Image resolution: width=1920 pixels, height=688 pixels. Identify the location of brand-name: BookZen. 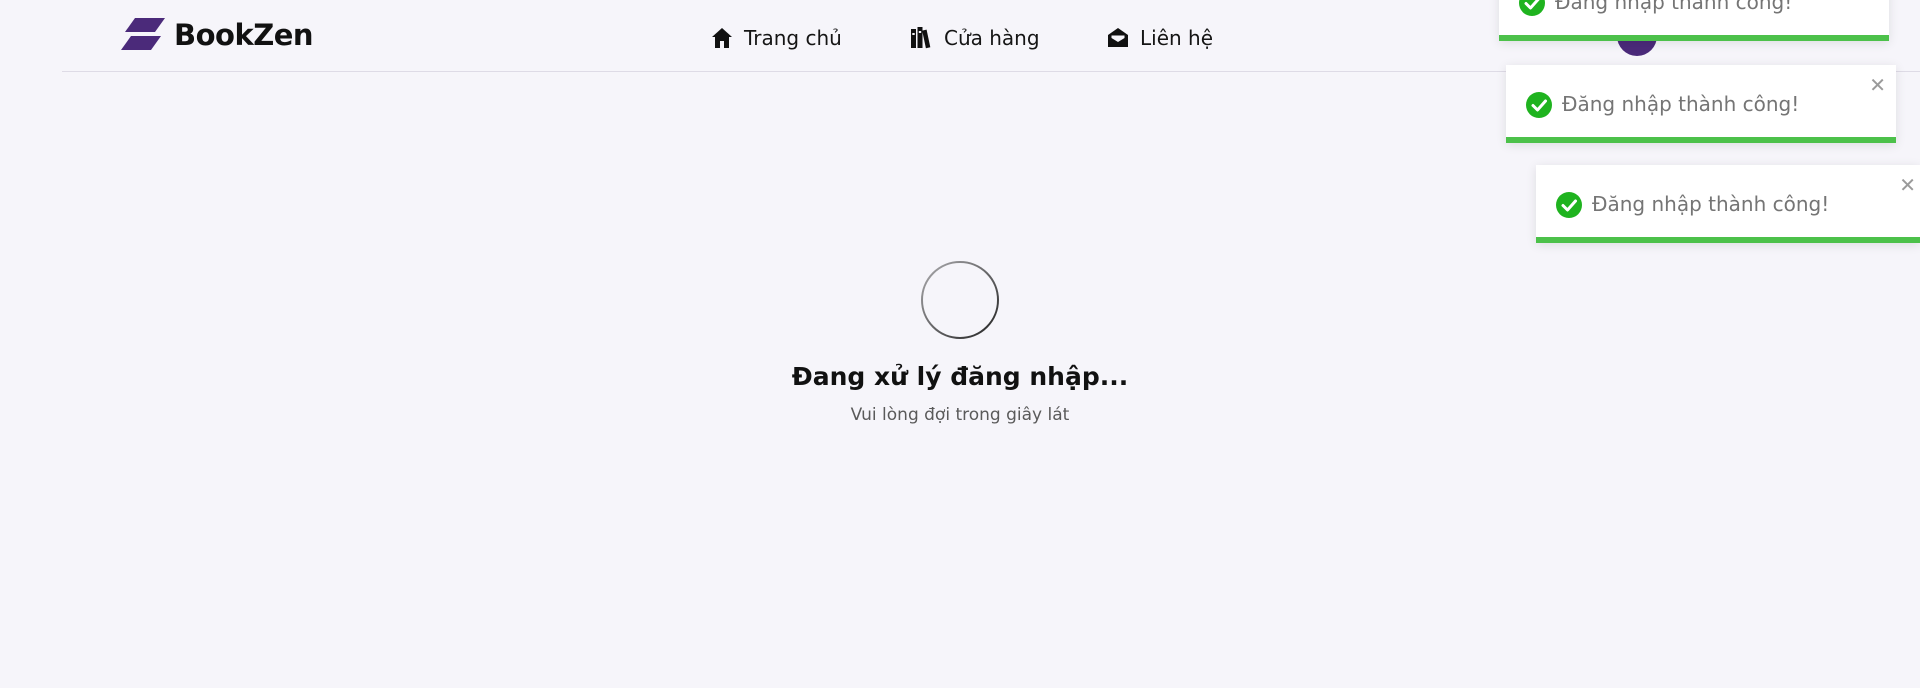
(244, 35).